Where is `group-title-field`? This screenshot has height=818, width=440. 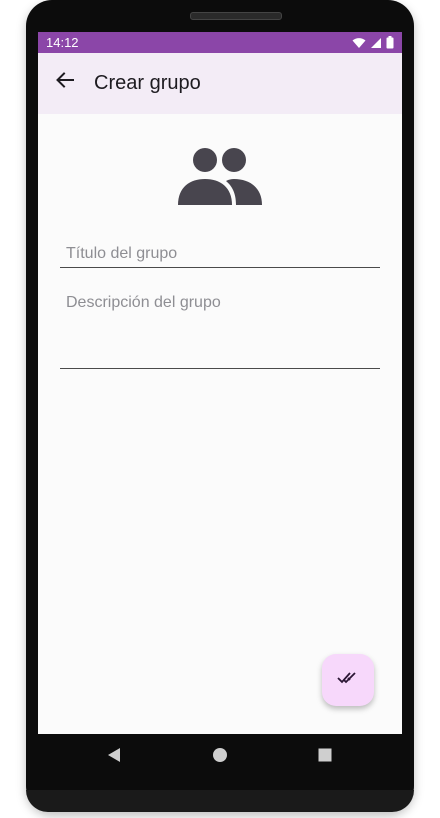 group-title-field is located at coordinates (220, 255).